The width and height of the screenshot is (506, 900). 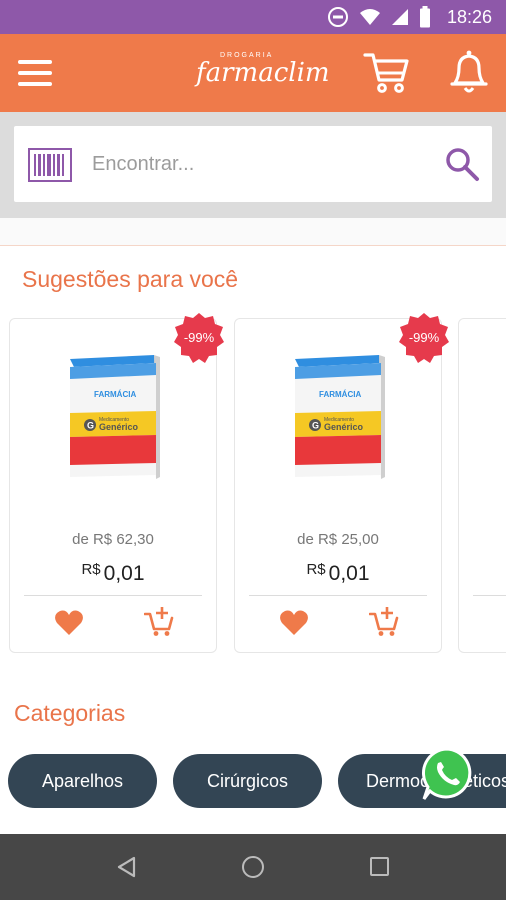 I want to click on menu-icon, so click(x=35, y=73).